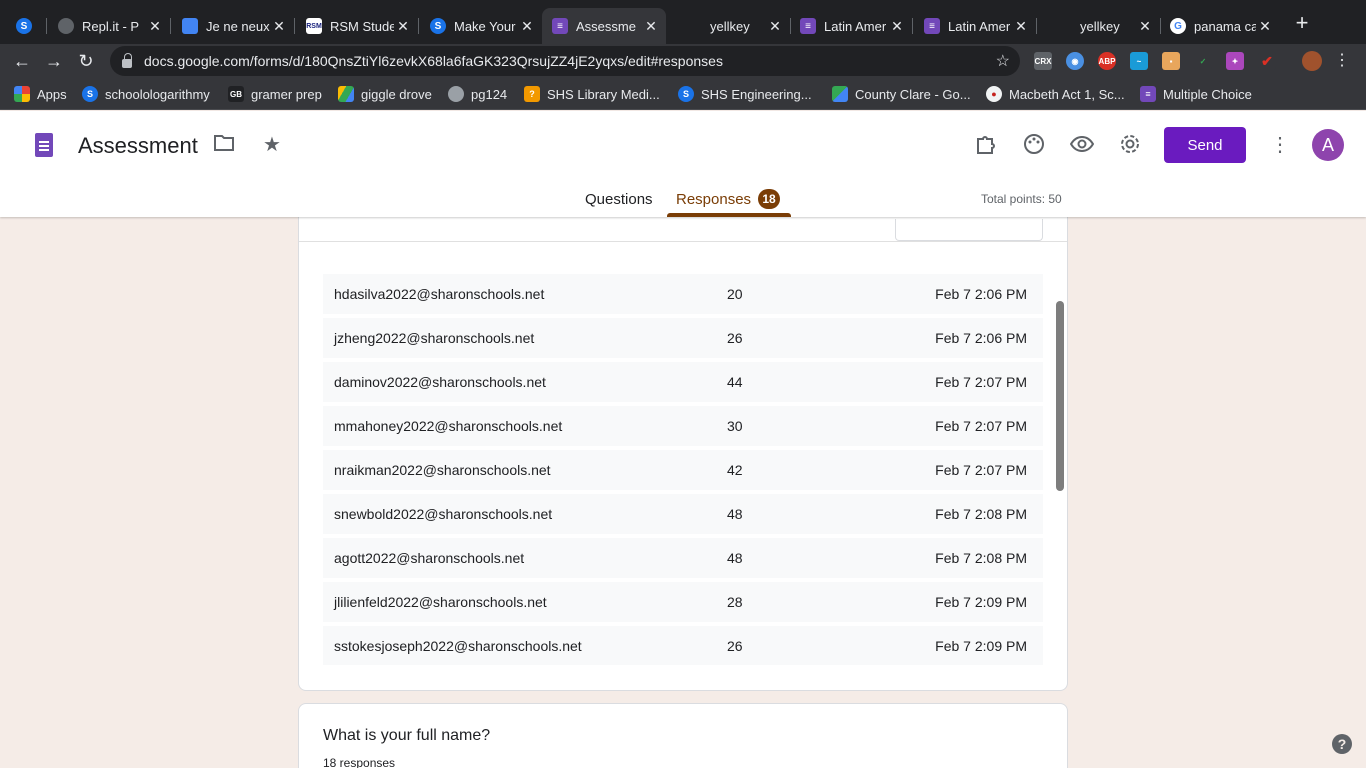 The height and width of the screenshot is (768, 1366). I want to click on tab-title: Make Your, so click(485, 26).